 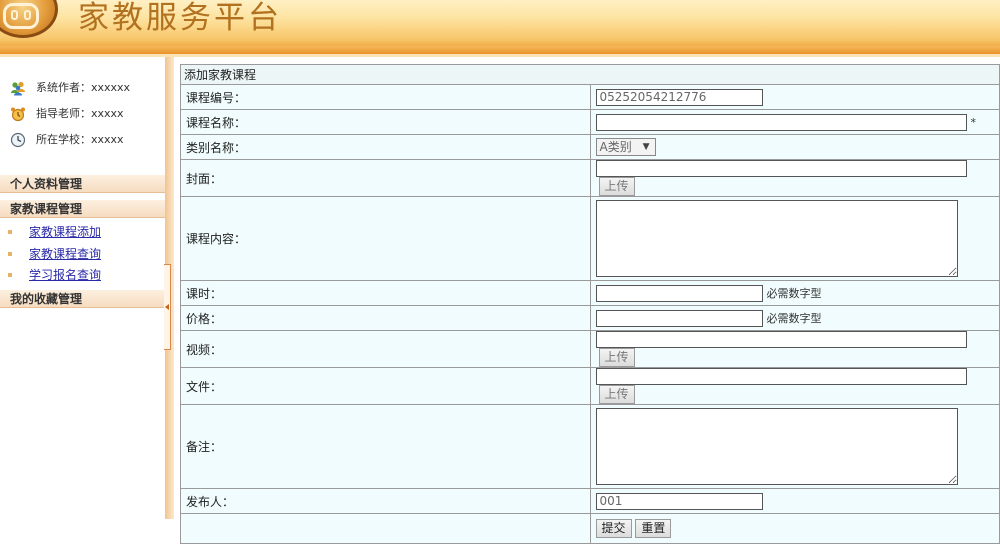 What do you see at coordinates (385, 528) in the screenshot?
I see `actions-label-cell` at bounding box center [385, 528].